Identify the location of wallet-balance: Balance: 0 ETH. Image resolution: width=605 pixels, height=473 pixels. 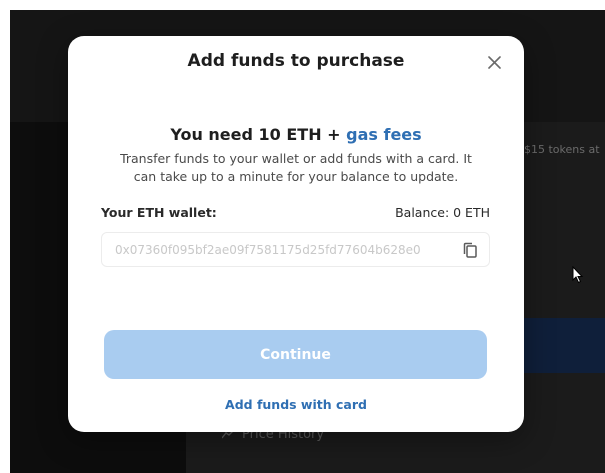
(442, 212).